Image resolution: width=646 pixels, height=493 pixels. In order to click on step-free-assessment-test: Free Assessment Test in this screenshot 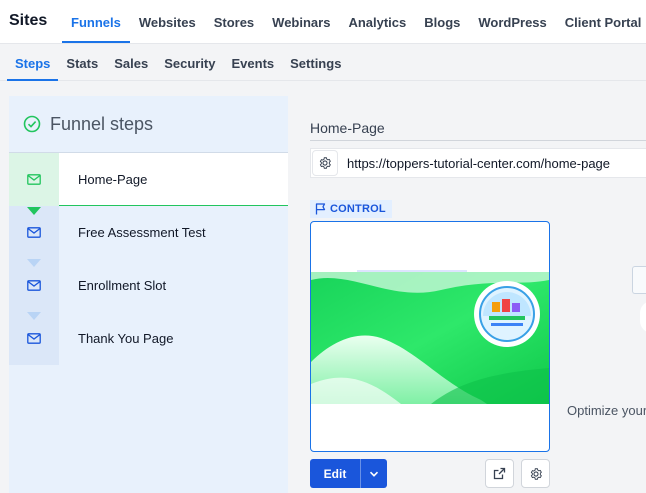, I will do `click(148, 236)`.